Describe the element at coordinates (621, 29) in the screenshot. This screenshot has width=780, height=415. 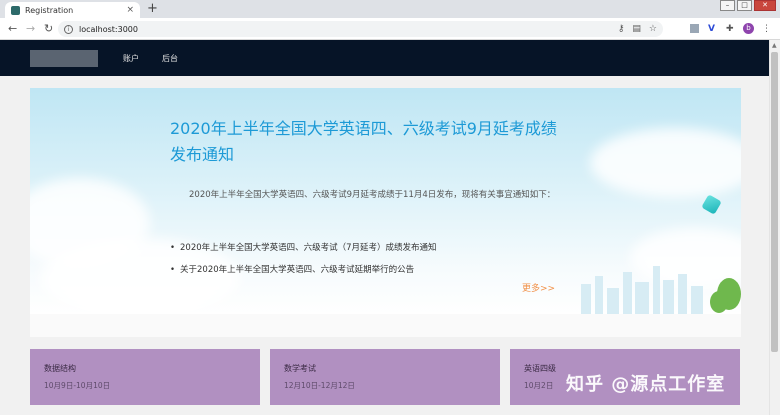
I see `key-icon: ⚷` at that location.